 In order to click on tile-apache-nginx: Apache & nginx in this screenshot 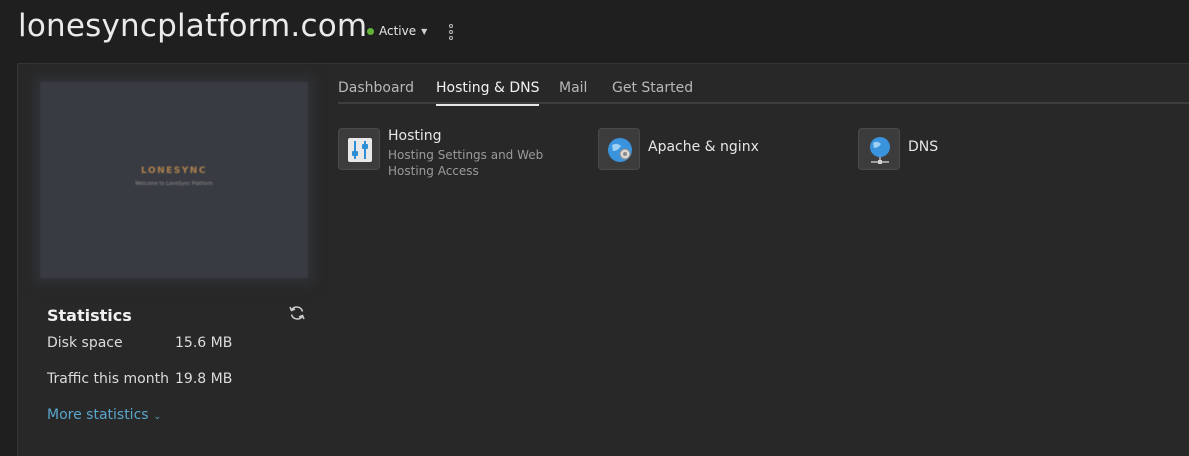, I will do `click(678, 149)`.